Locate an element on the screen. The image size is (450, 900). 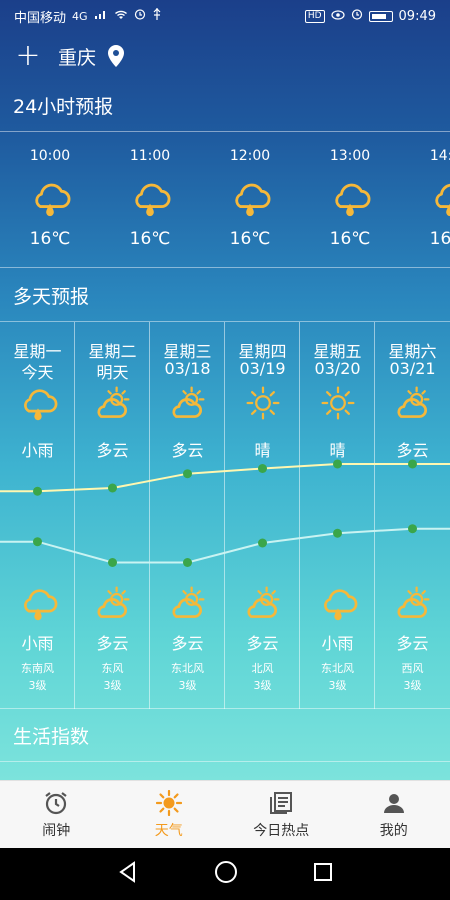
day-date: 明天 is located at coordinates (112, 372).